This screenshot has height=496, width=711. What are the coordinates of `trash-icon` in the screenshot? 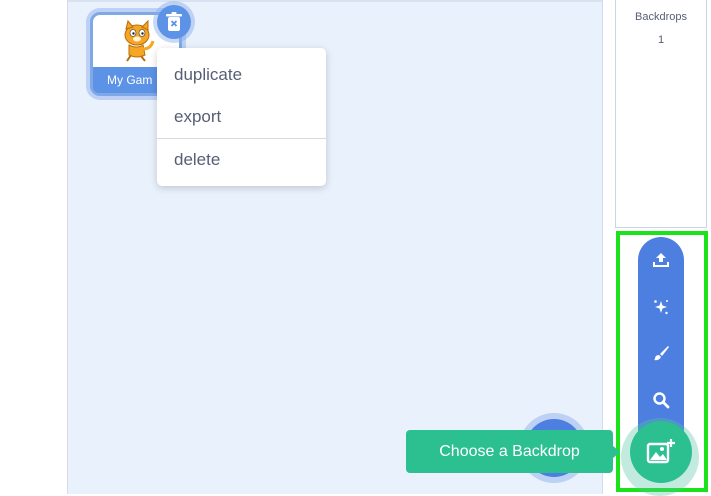 It's located at (174, 21).